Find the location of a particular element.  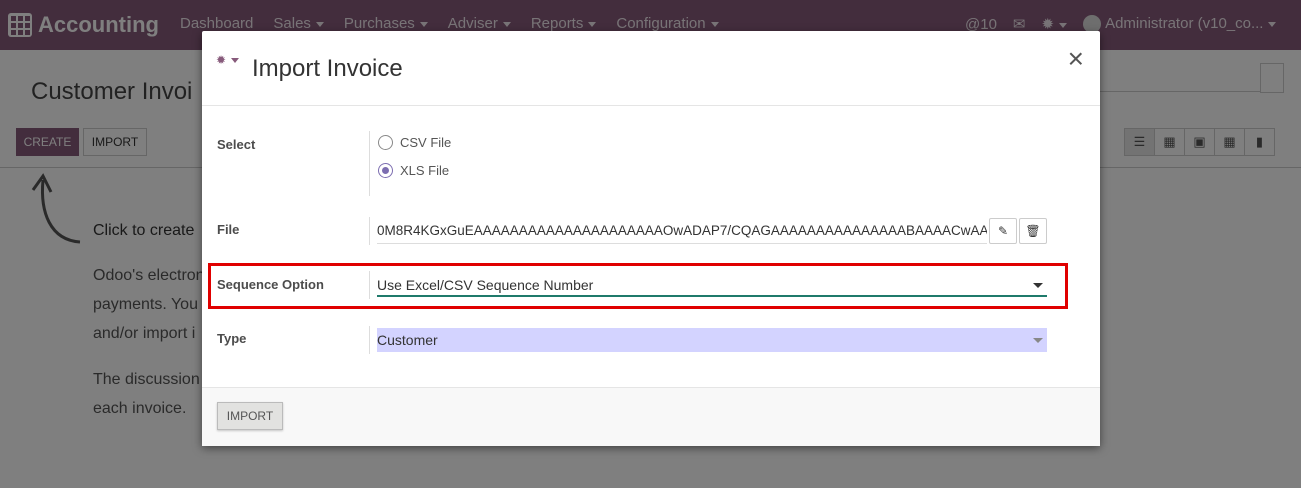

radio-label: XLS File is located at coordinates (425, 170).